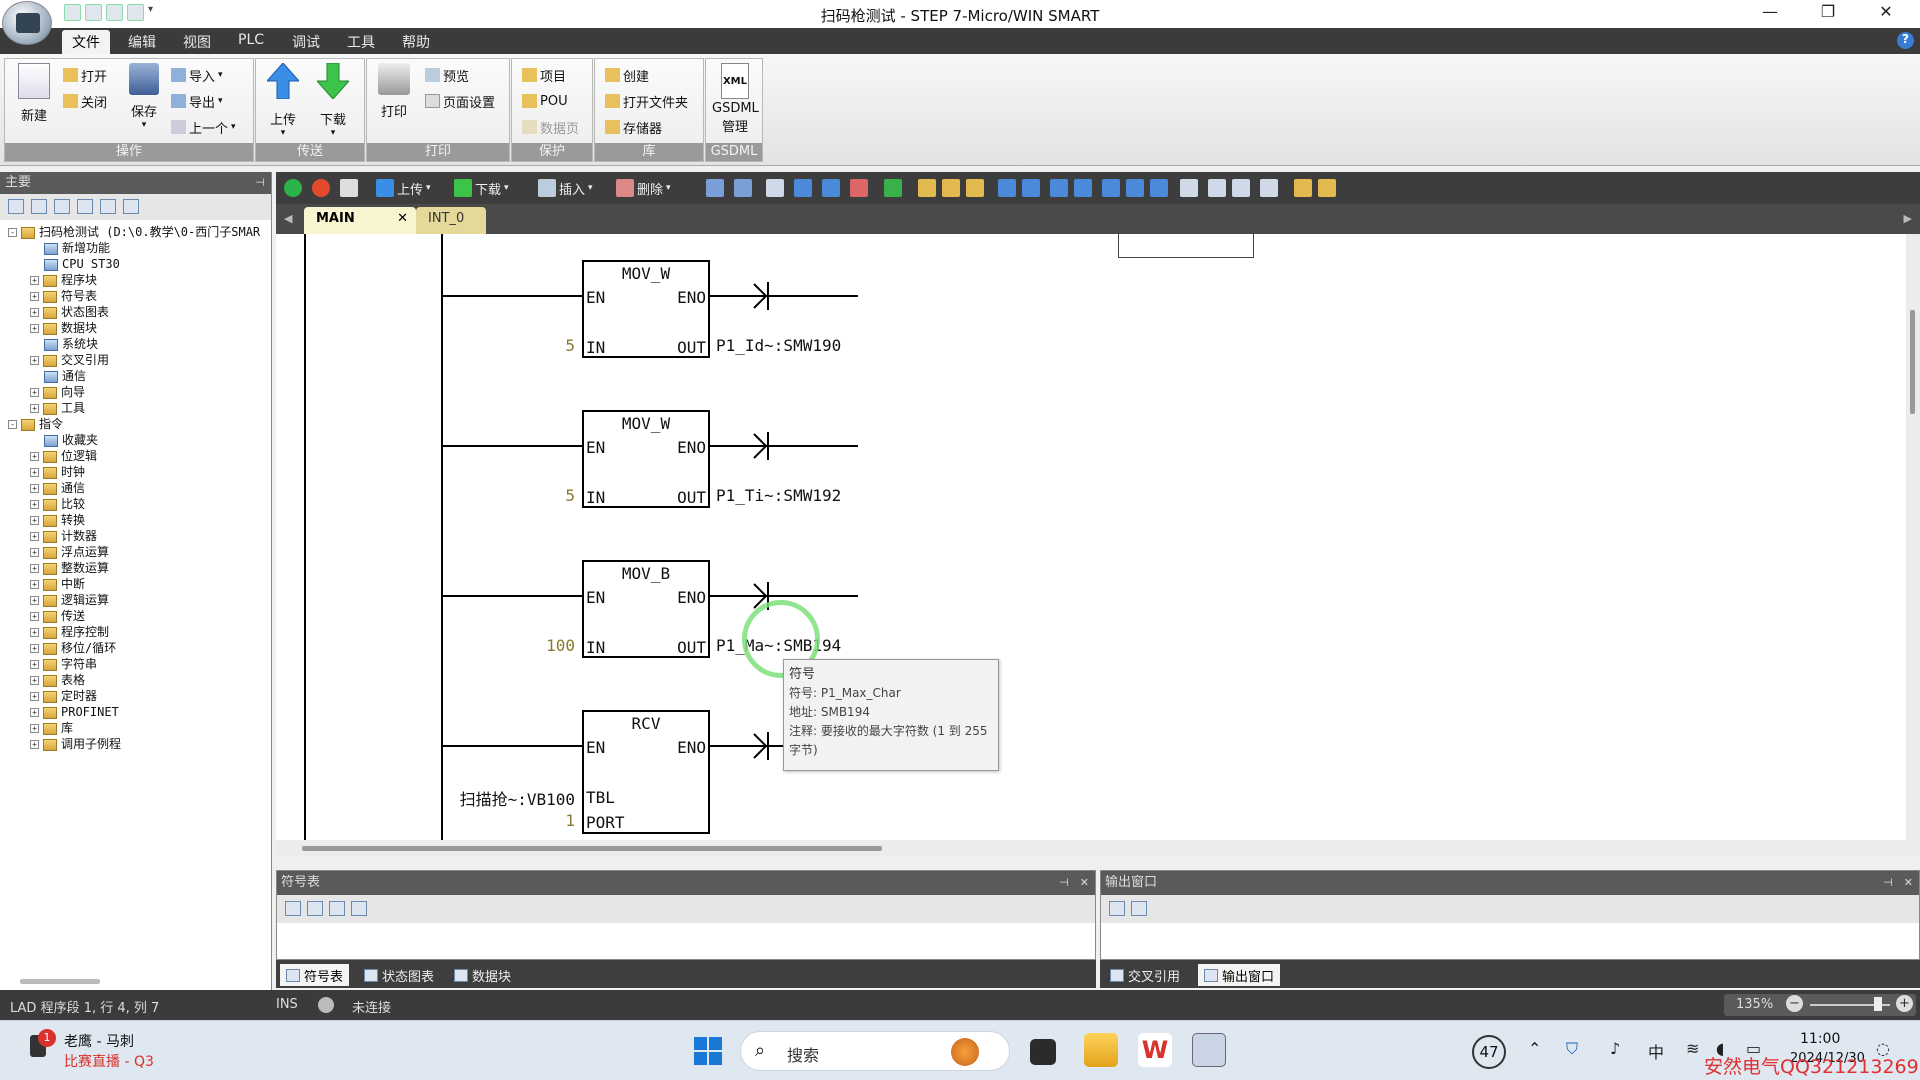 Image resolution: width=1920 pixels, height=1080 pixels. I want to click on close-tab-icon: ✕, so click(402, 218).